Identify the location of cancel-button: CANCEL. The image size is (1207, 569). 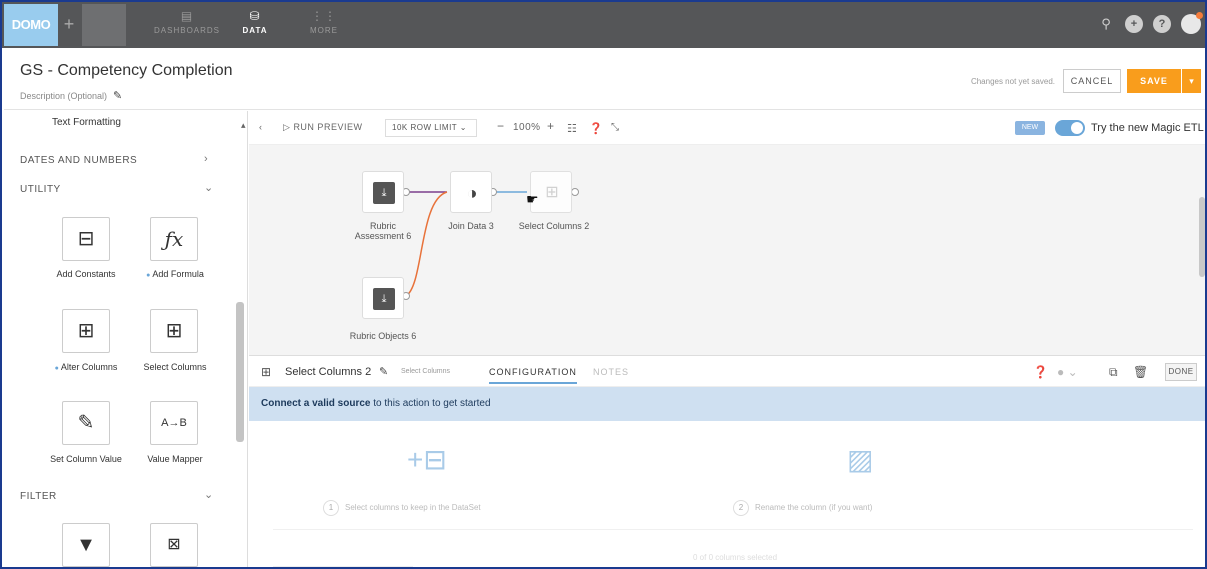
(1092, 81).